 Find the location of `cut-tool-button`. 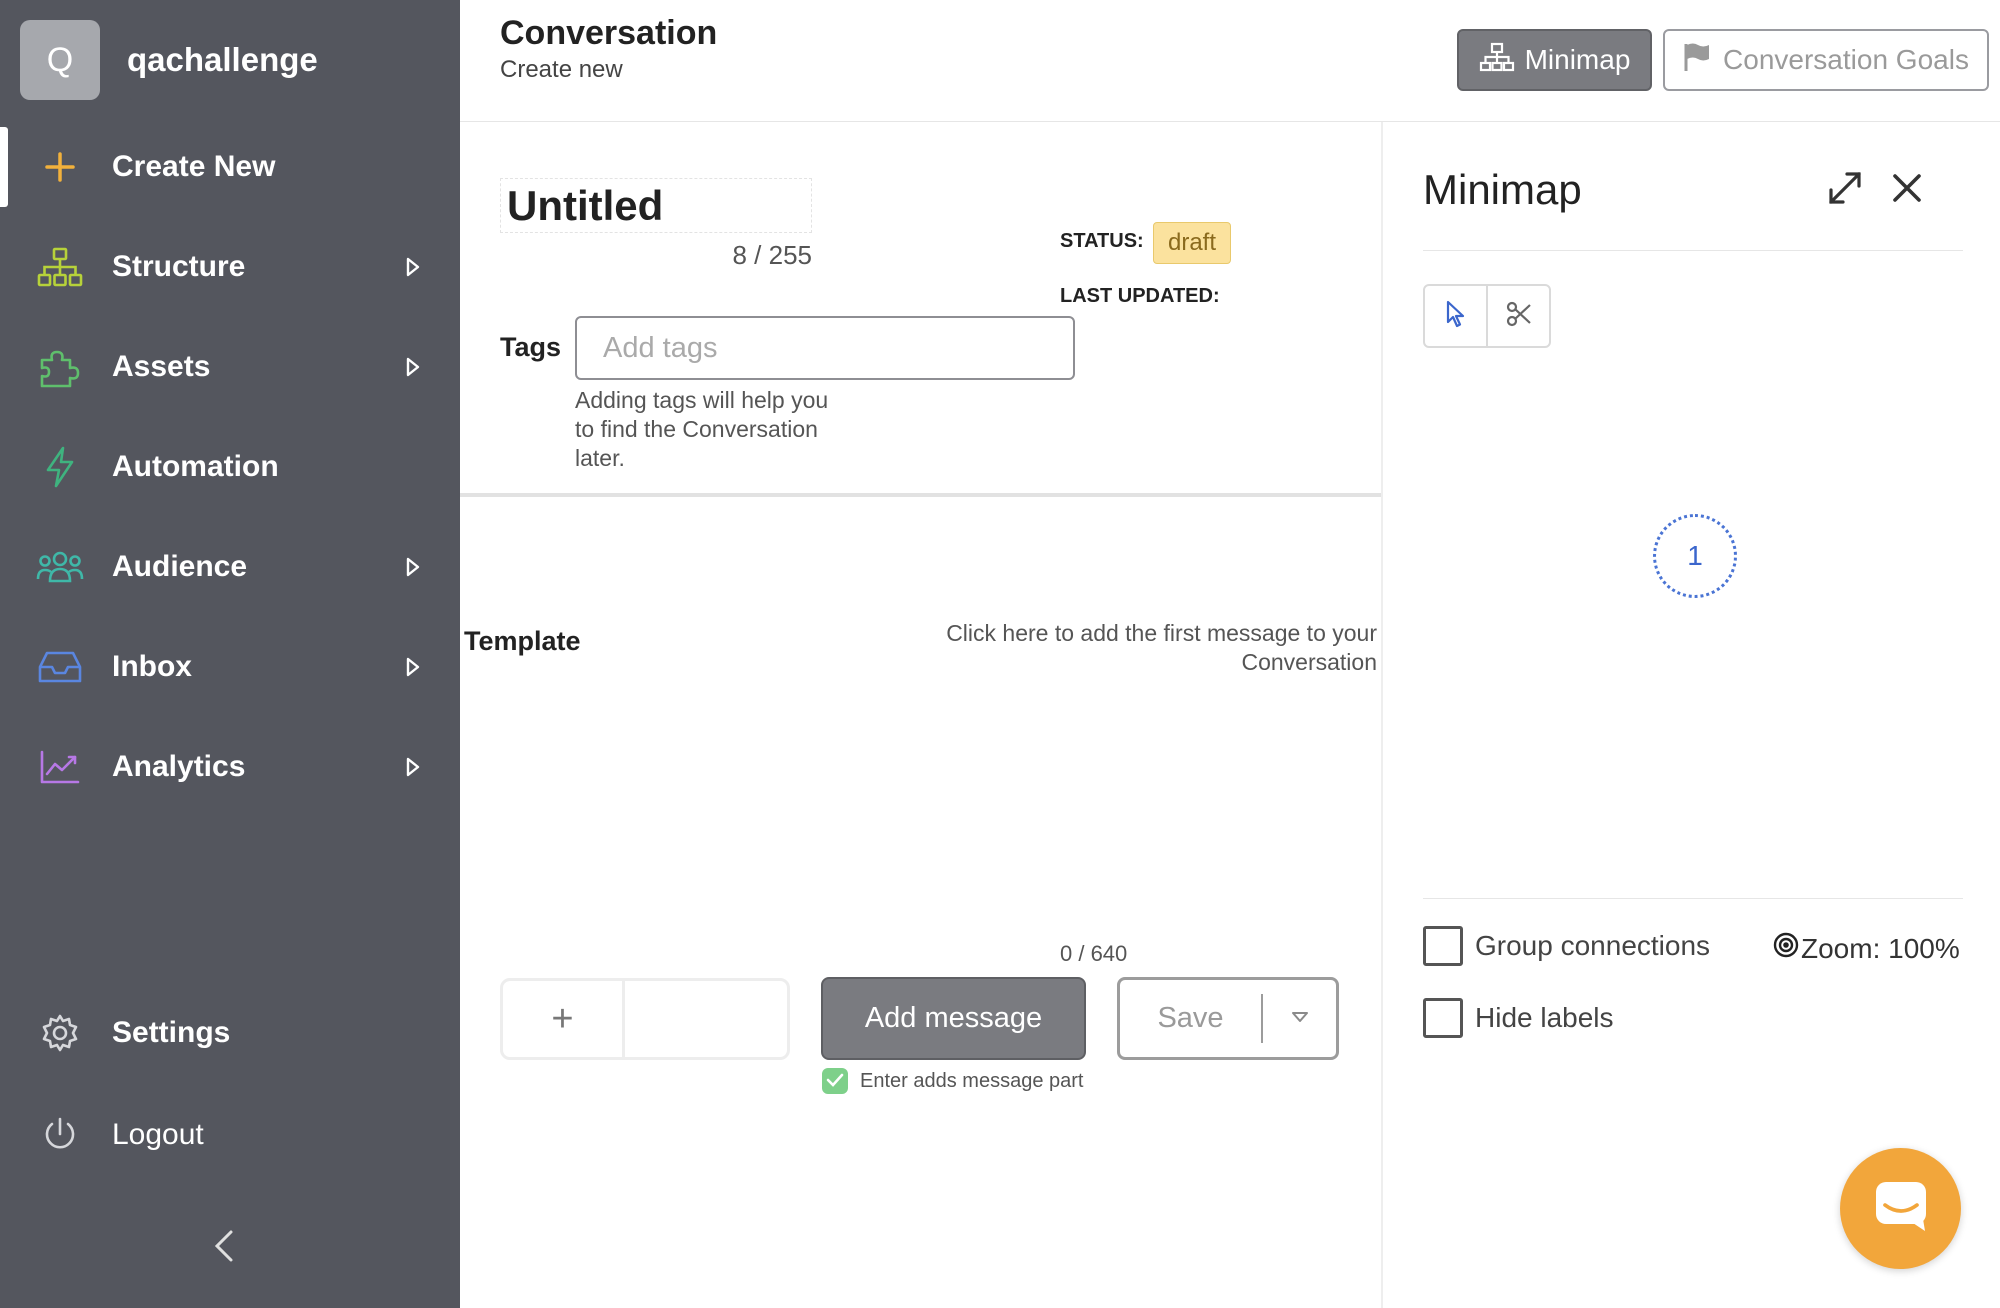

cut-tool-button is located at coordinates (1517, 316).